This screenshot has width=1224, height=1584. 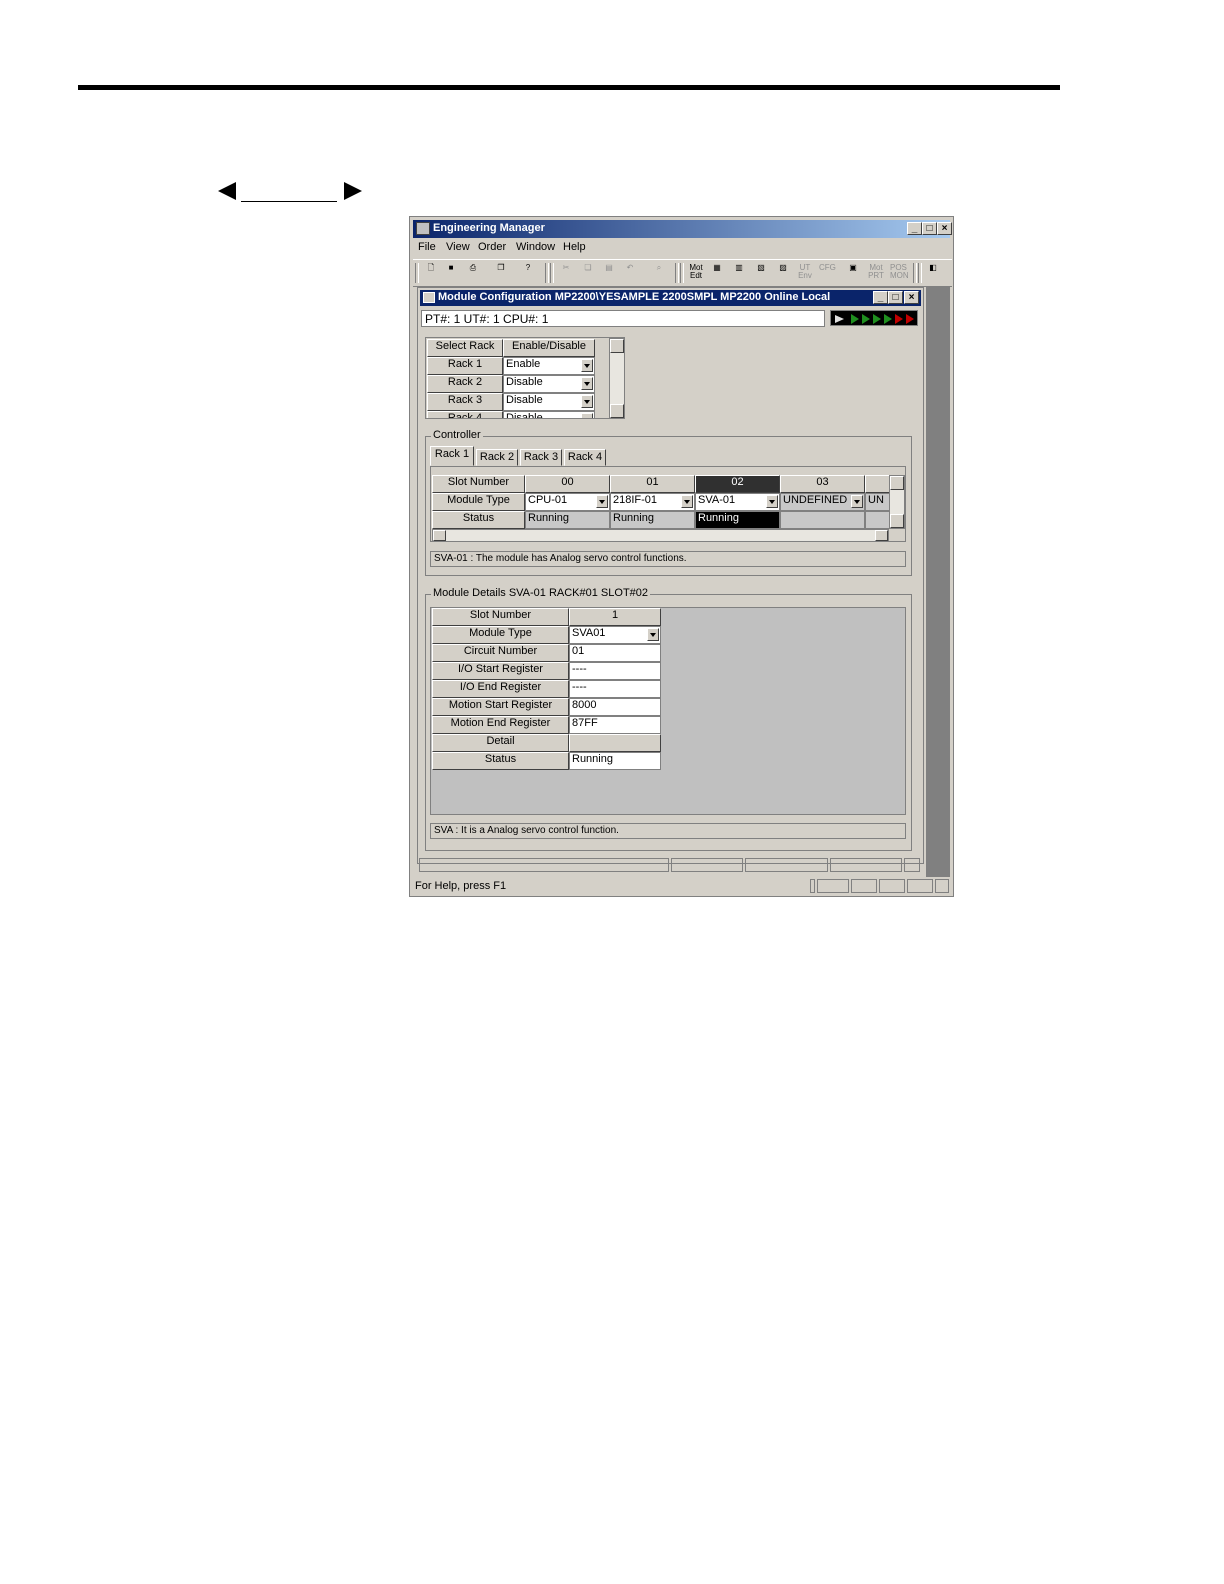 What do you see at coordinates (500, 725) in the screenshot?
I see `detail-name: Motion End Register` at bounding box center [500, 725].